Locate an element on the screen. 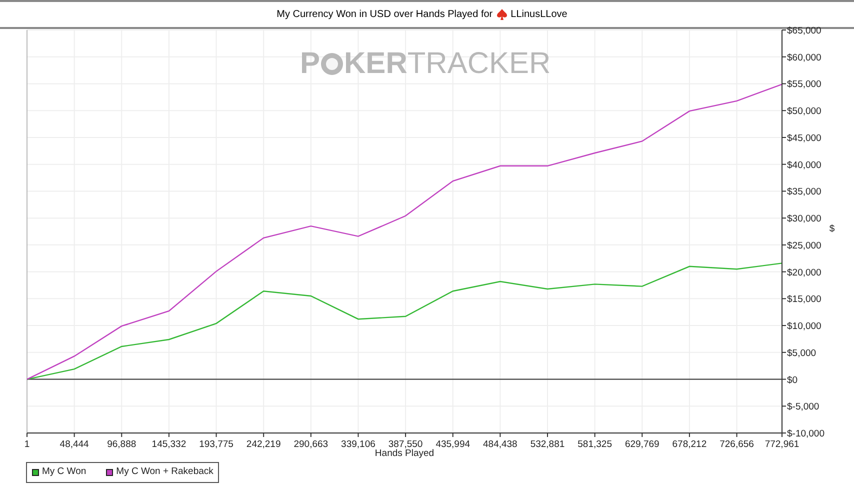 This screenshot has width=854, height=498. x-tick-label: 1 is located at coordinates (27, 444).